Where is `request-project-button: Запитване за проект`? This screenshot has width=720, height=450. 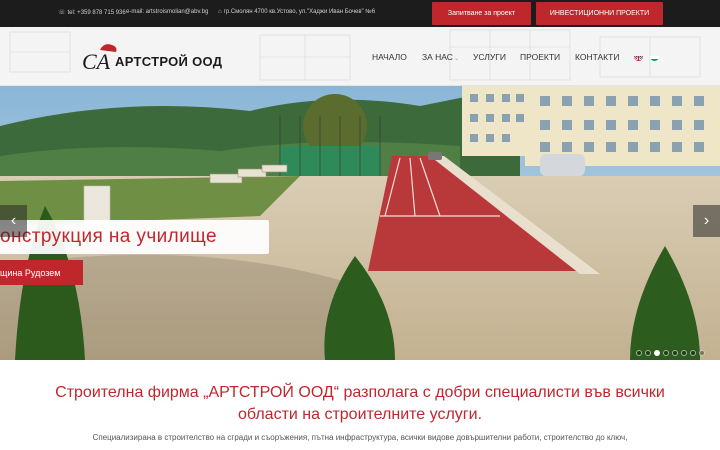
request-project-button: Запитване за проект is located at coordinates (481, 13).